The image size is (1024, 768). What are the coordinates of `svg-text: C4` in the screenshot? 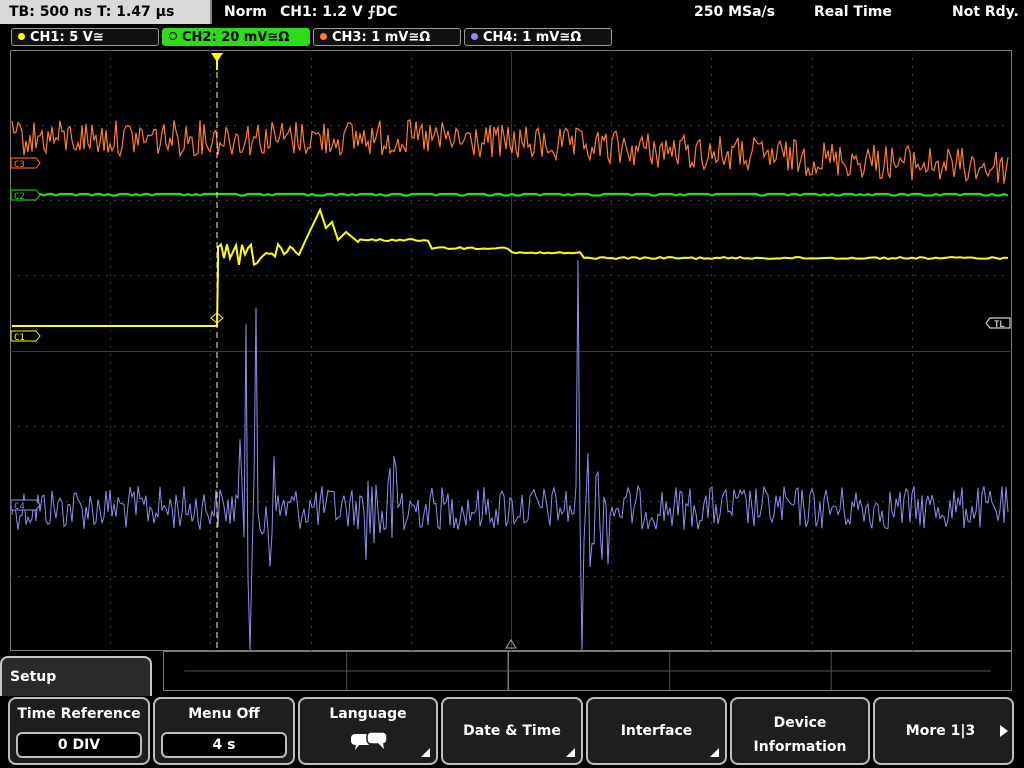 It's located at (19, 507).